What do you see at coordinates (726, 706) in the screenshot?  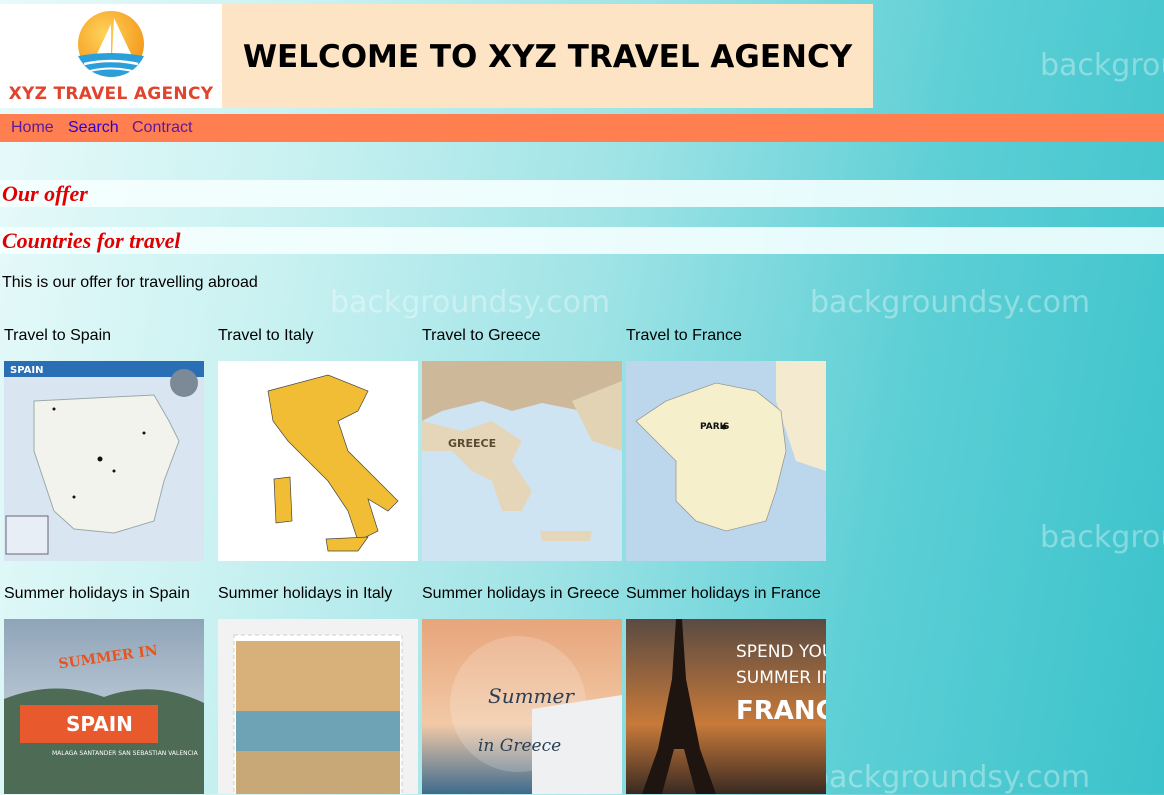 I see `france-holiday-image: SPEND YOUR SUMMER IN FRANCE` at bounding box center [726, 706].